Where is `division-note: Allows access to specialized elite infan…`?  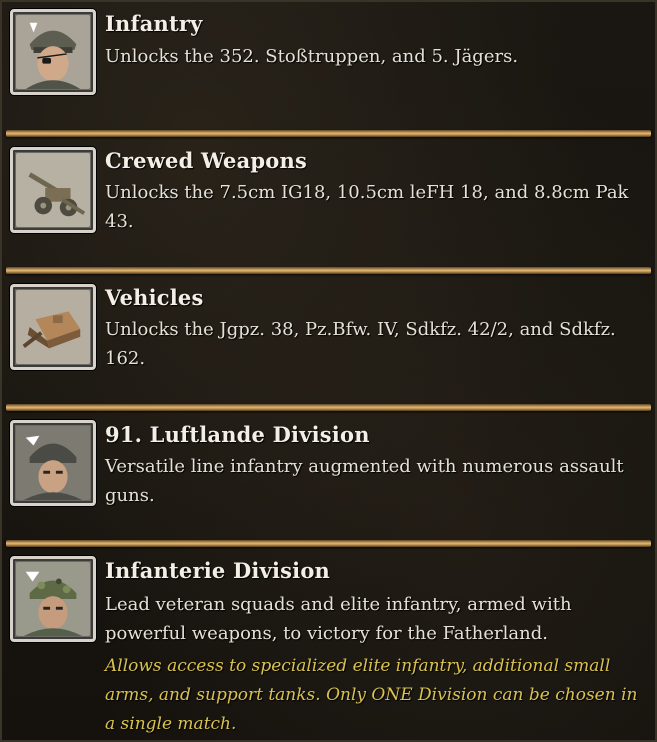
division-note: Allows access to specialized elite infan… is located at coordinates (371, 695).